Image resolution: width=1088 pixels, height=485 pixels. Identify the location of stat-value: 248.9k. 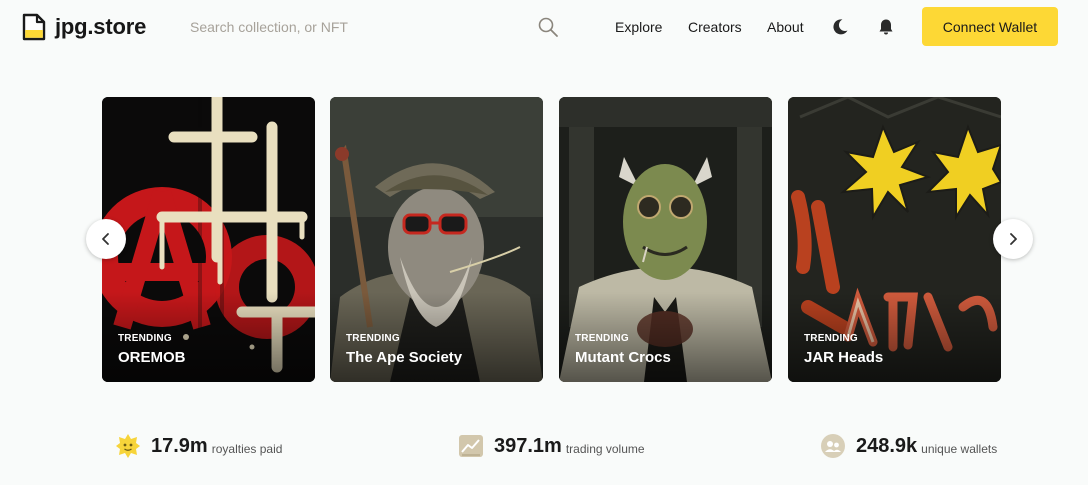
(887, 445).